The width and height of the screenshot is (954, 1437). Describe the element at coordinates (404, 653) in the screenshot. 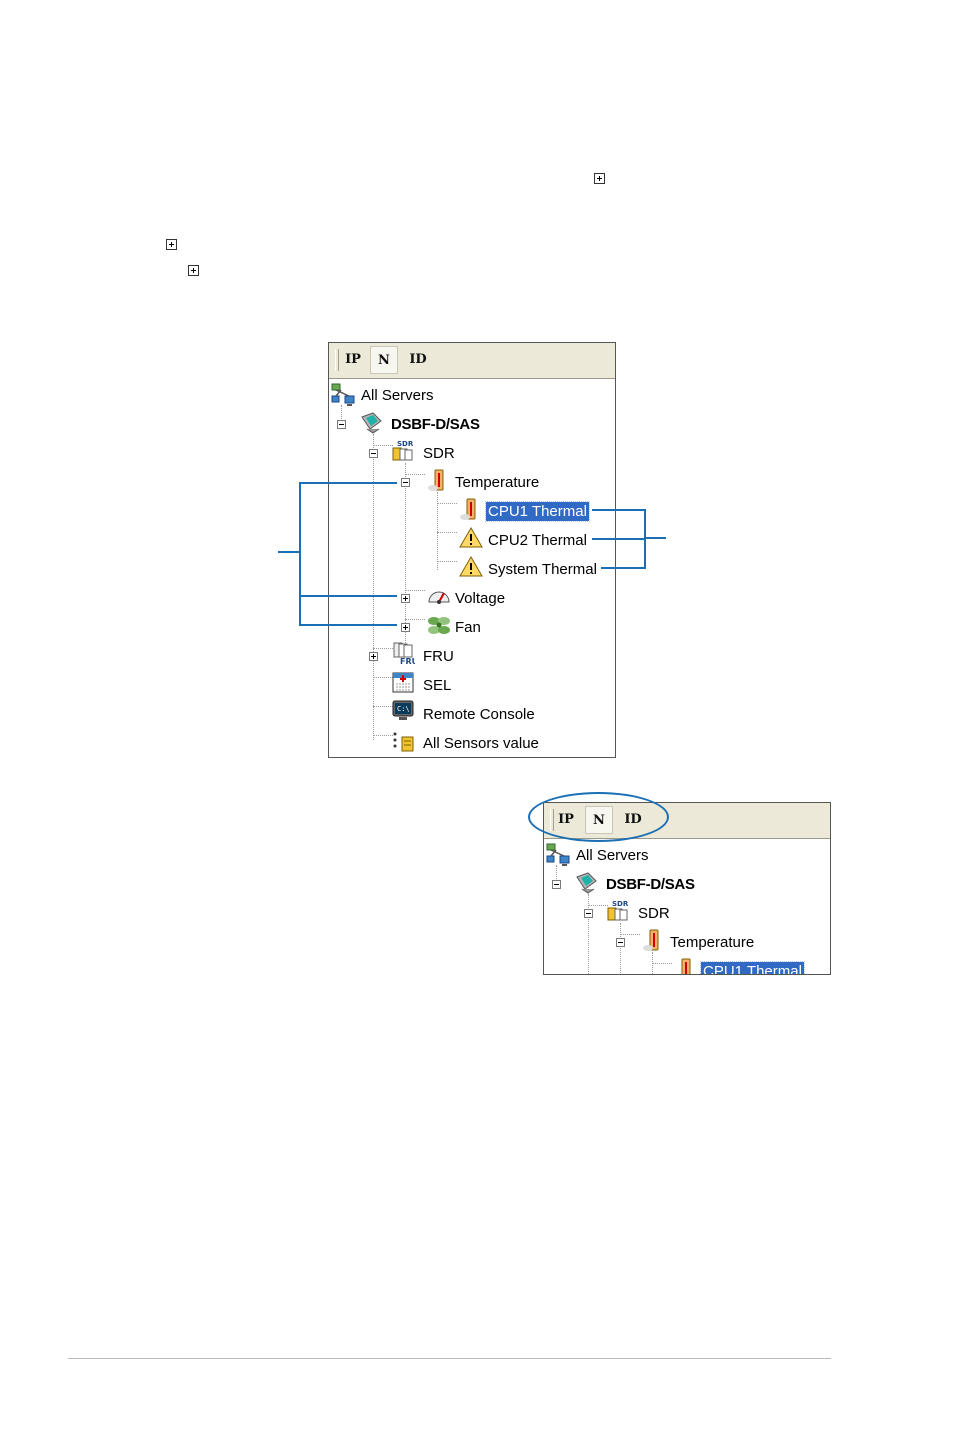

I see `fru-icon: FRU` at that location.